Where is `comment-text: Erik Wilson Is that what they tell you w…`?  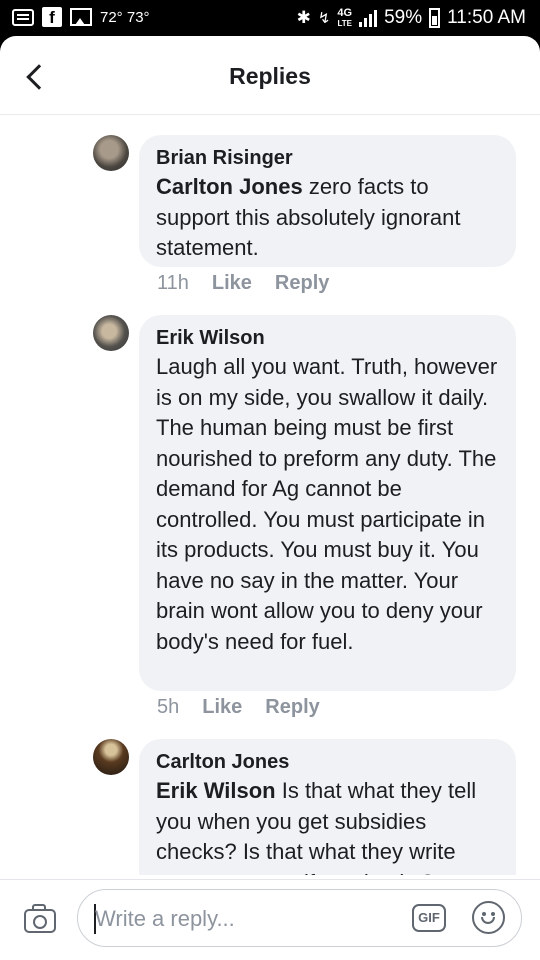
comment-text: Erik Wilson Is that what they tell you w… is located at coordinates (327, 825).